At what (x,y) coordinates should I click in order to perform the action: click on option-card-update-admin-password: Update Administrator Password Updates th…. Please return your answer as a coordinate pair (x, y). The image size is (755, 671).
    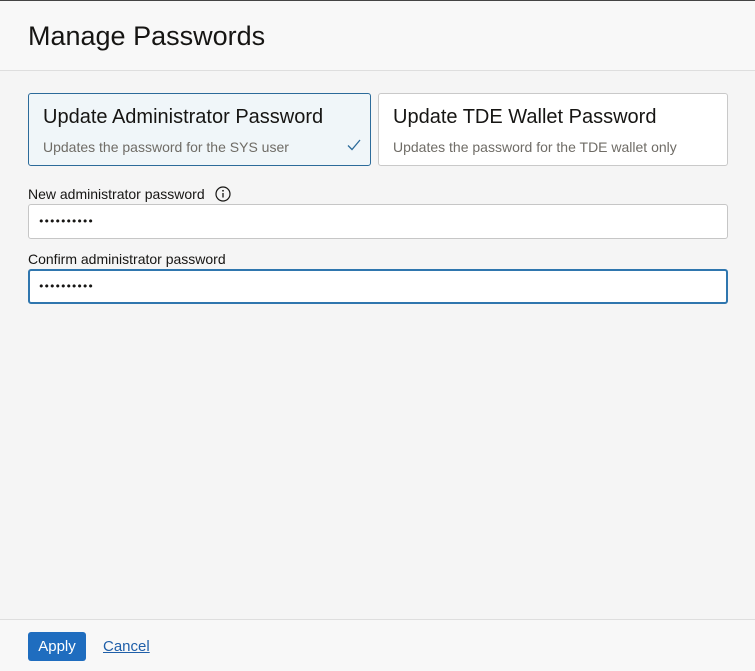
    Looking at the image, I should click on (199, 129).